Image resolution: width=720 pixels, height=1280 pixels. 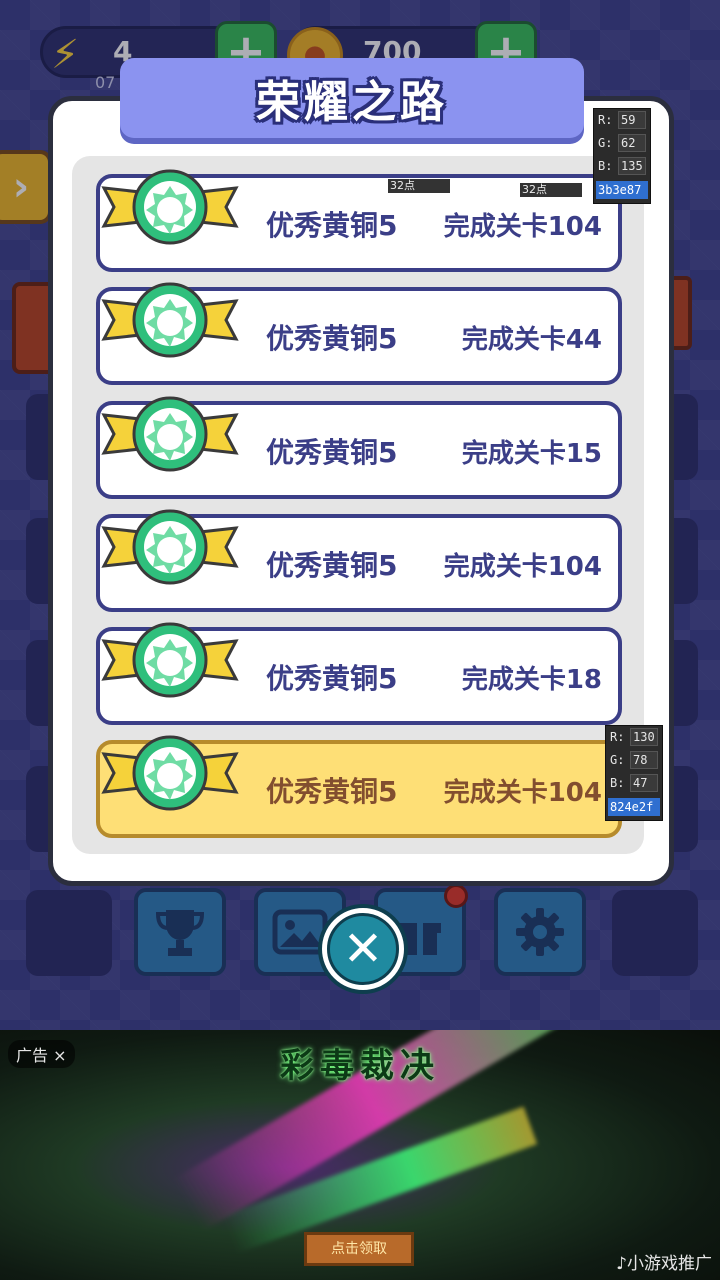 I want to click on blue-value: 47, so click(x=644, y=783).